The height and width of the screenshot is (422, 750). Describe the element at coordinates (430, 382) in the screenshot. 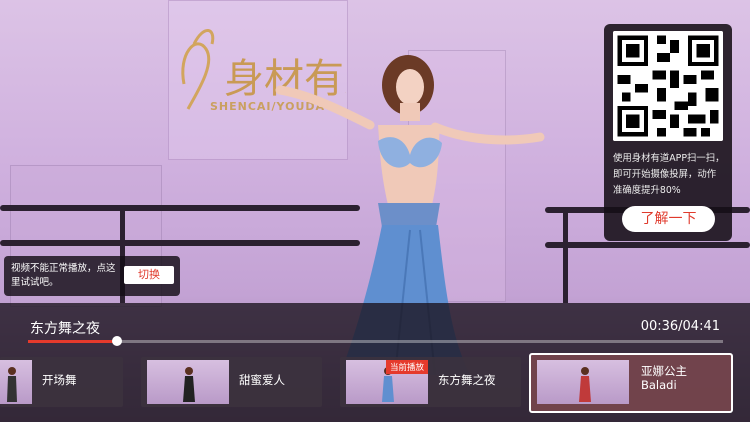

I see `episode-card: 当前播放 东方舞之夜` at that location.